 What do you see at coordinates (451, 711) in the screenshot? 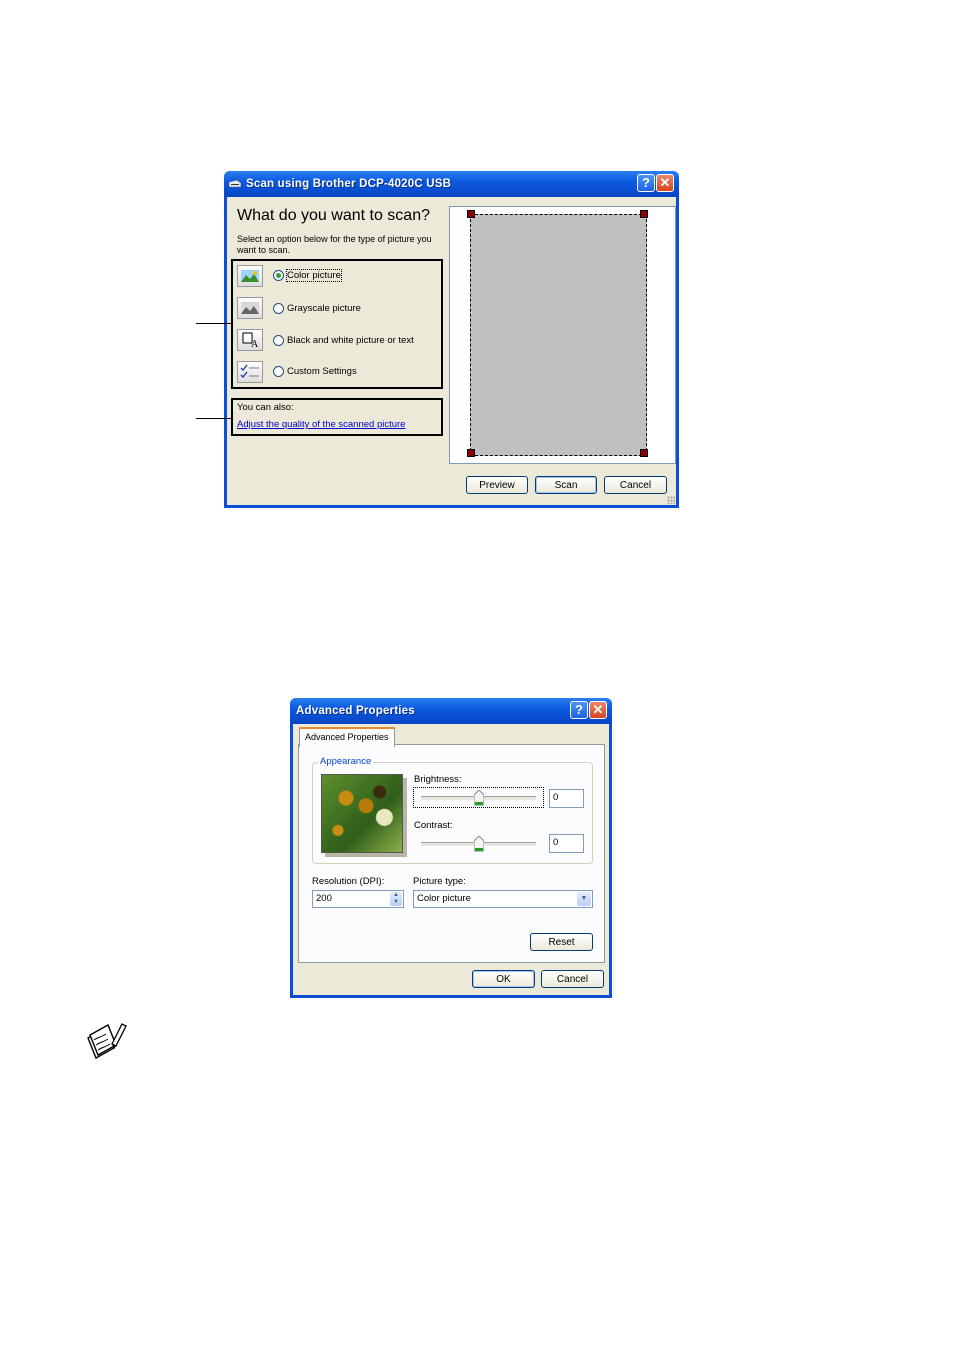
I see `advanced-dialog-titlebar: Advanced Properties ? ✕` at bounding box center [451, 711].